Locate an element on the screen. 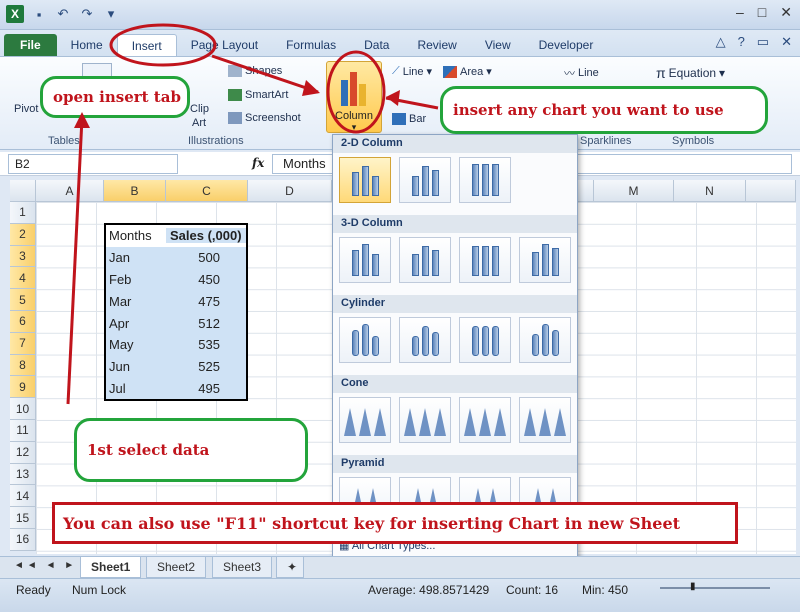  close-workbook-icon: ✕ is located at coordinates (786, 42).